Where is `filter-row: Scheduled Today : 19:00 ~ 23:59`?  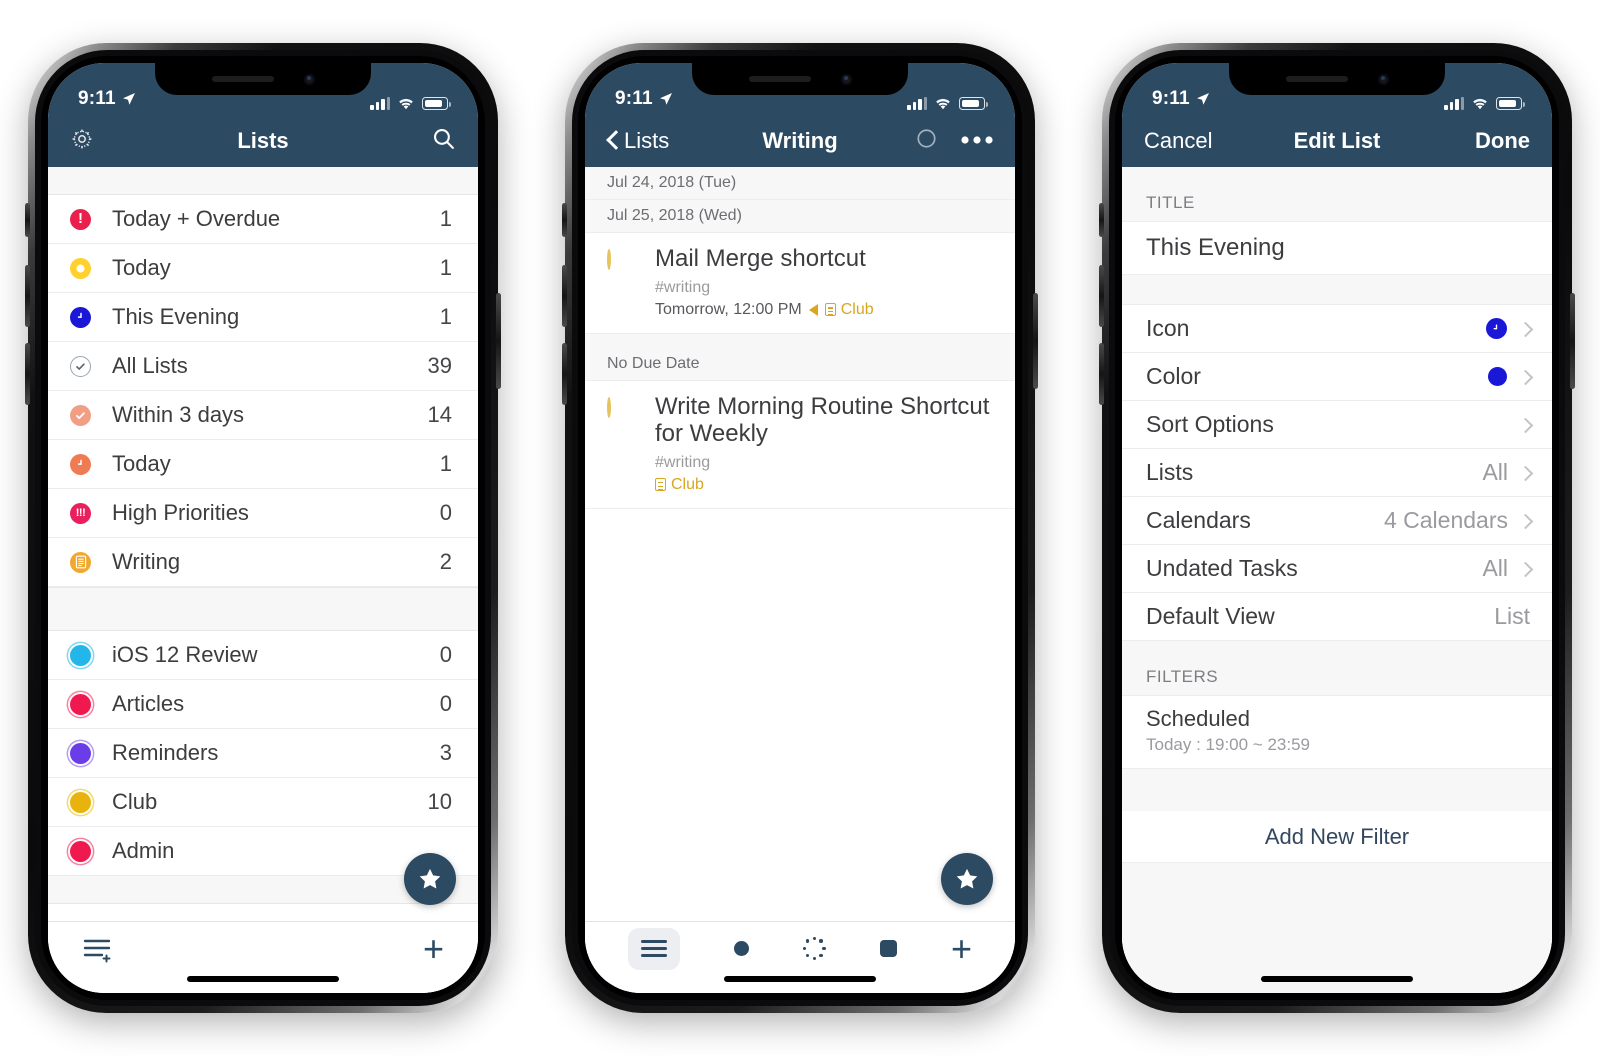
filter-row: Scheduled Today : 19:00 ~ 23:59 is located at coordinates (1337, 732).